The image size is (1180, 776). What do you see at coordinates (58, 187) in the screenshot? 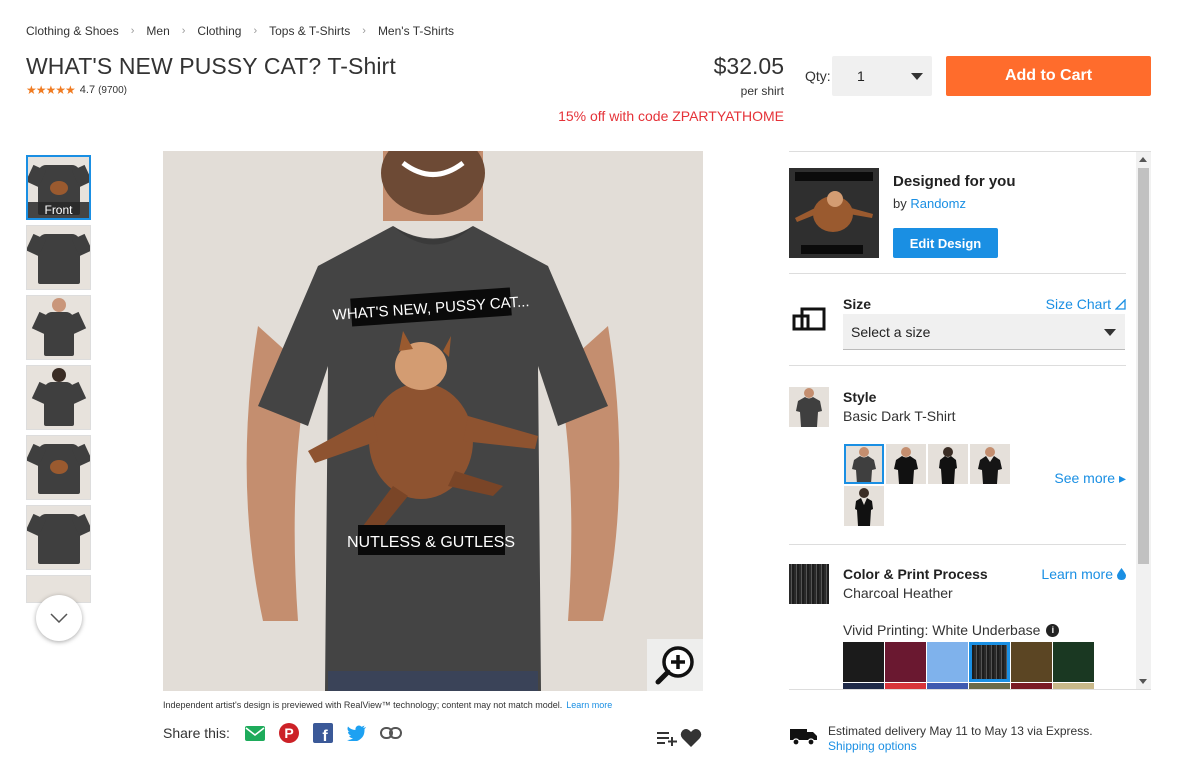
I see `thumbnail-front: Front` at bounding box center [58, 187].